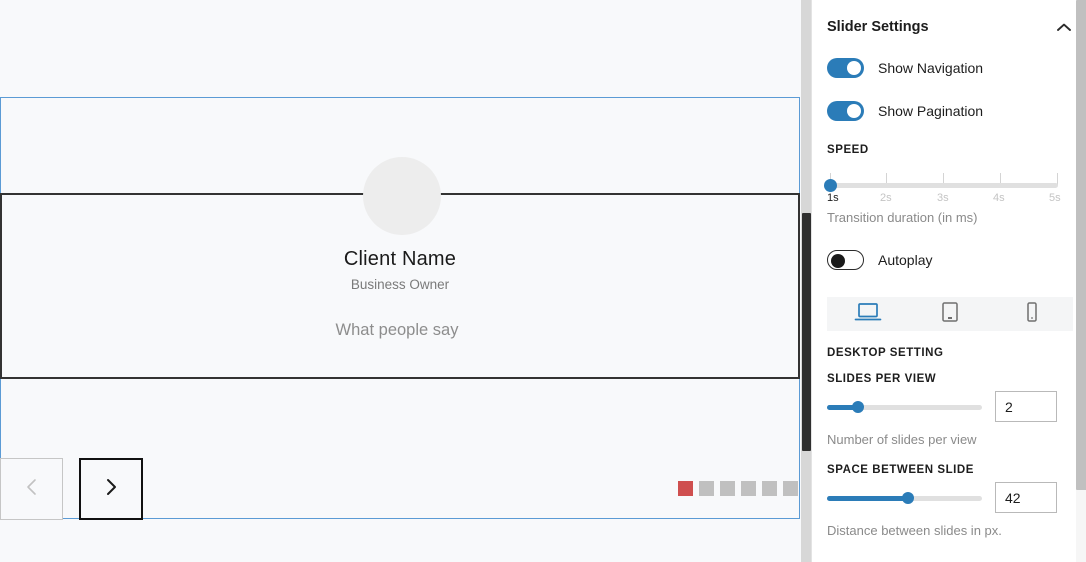 Image resolution: width=1086 pixels, height=562 pixels. Describe the element at coordinates (848, 150) in the screenshot. I see `speed-label: SPEED` at that location.